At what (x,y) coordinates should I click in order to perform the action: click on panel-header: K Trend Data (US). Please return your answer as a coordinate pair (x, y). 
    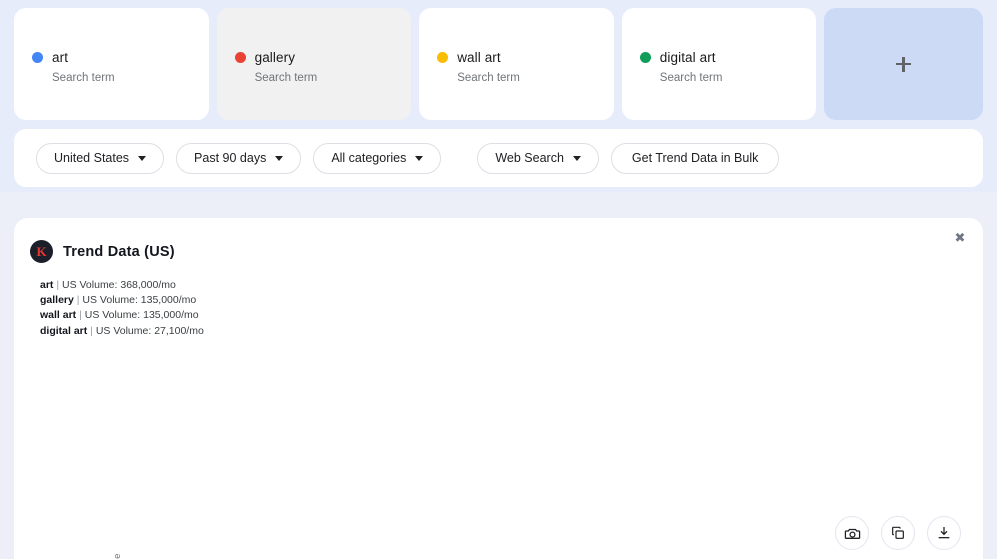
    Looking at the image, I should click on (498, 240).